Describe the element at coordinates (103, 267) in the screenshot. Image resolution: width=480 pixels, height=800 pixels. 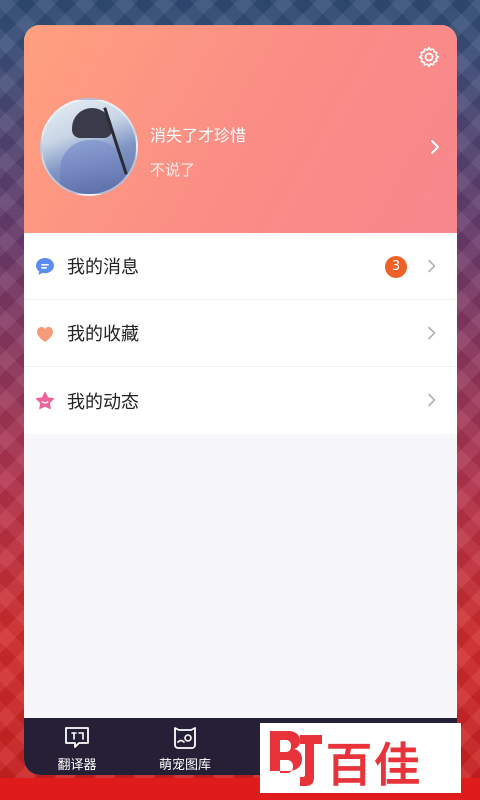
I see `menu-item-label: 我的消息` at that location.